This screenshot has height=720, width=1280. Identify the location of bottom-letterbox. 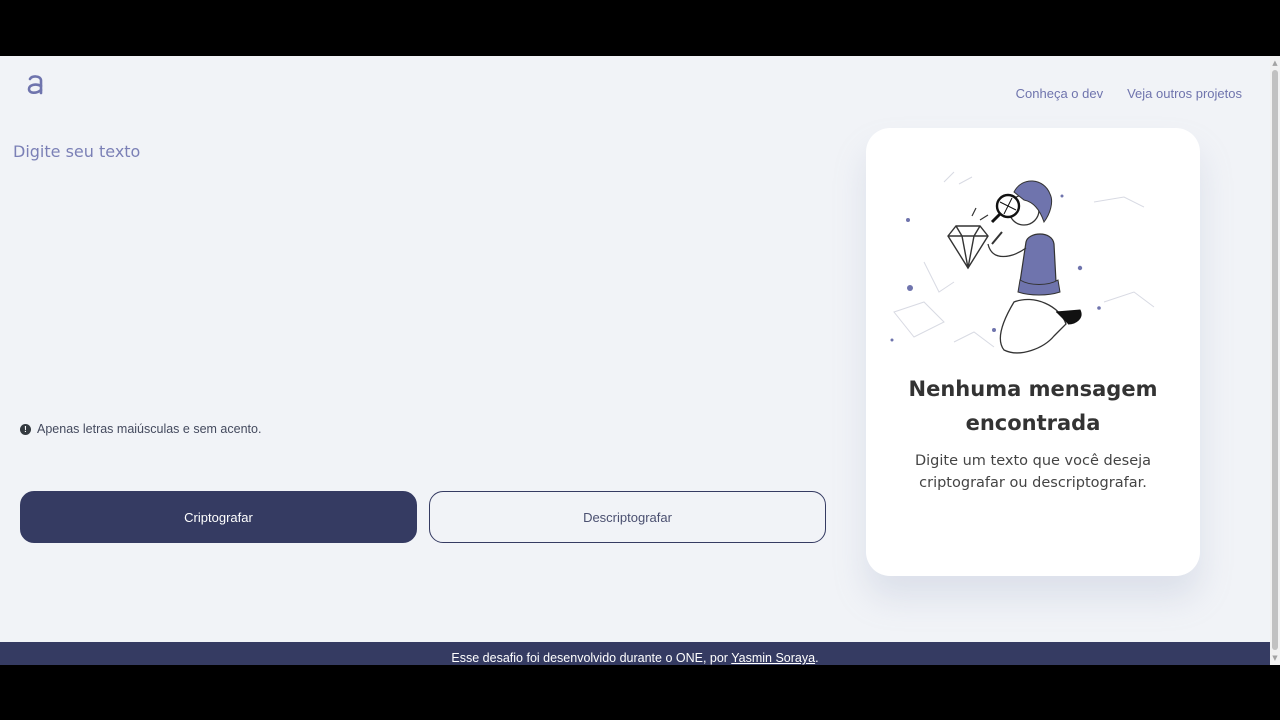
(640, 692).